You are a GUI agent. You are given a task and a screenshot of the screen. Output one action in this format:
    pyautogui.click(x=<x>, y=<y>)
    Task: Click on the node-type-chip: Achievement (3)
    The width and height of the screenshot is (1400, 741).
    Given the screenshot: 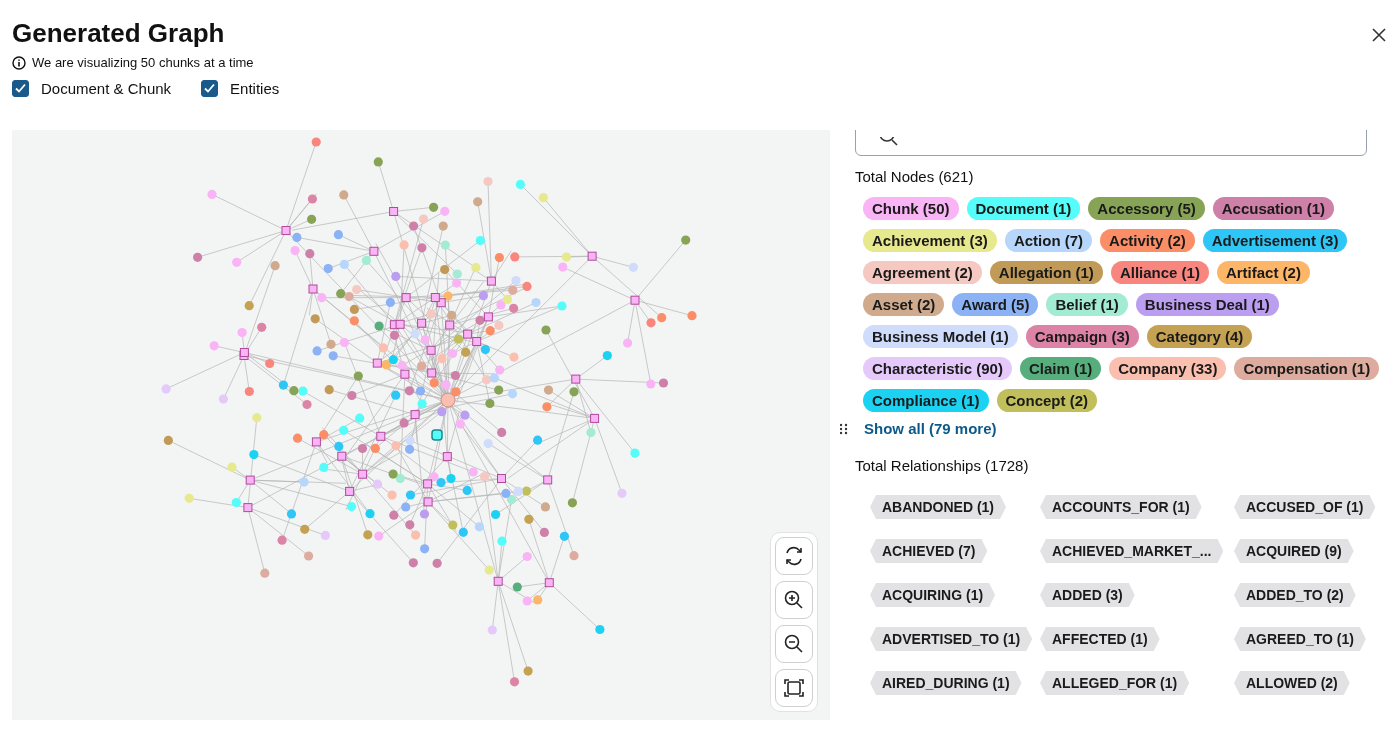 What is the action you would take?
    pyautogui.click(x=930, y=240)
    